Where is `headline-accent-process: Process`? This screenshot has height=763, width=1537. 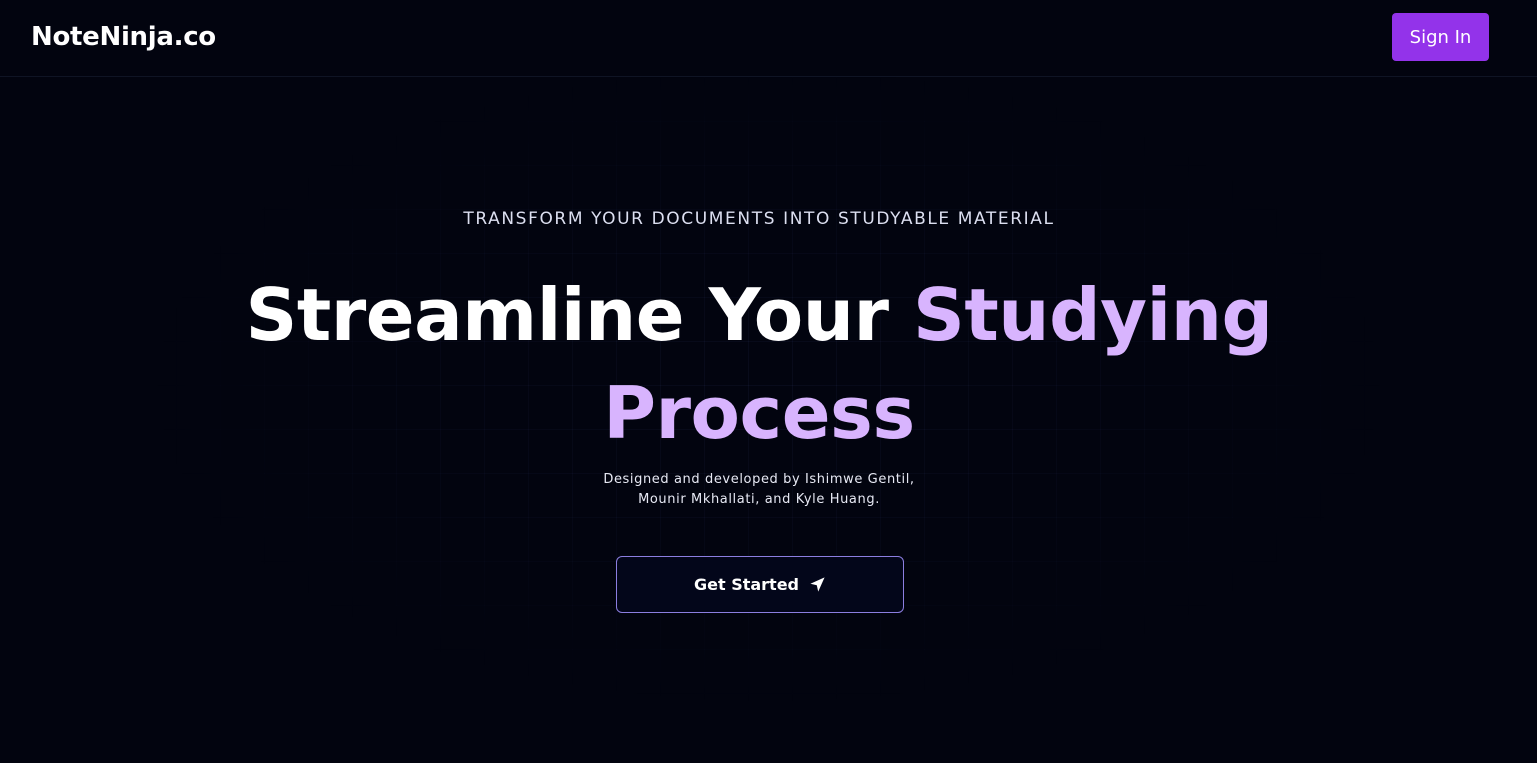 headline-accent-process: Process is located at coordinates (759, 413).